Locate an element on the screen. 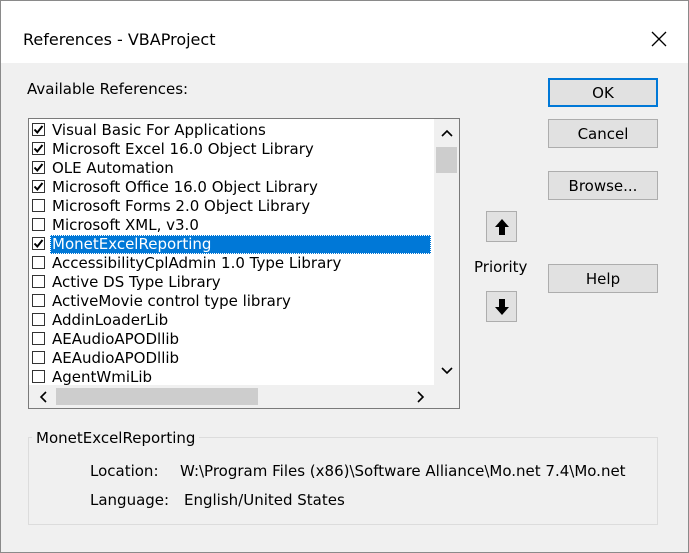 Image resolution: width=689 pixels, height=553 pixels. reference-label: AccessibilityCplAdmin 1.0 Type Library is located at coordinates (197, 263).